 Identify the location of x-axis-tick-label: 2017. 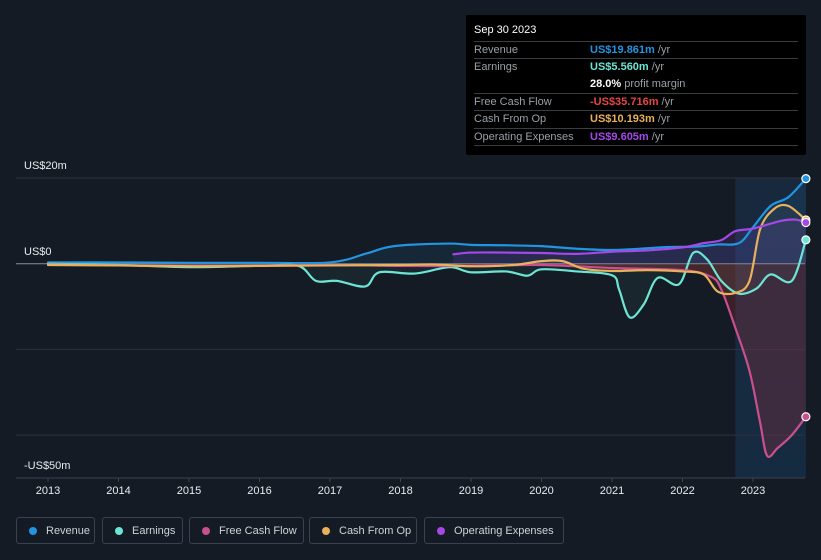
(330, 491).